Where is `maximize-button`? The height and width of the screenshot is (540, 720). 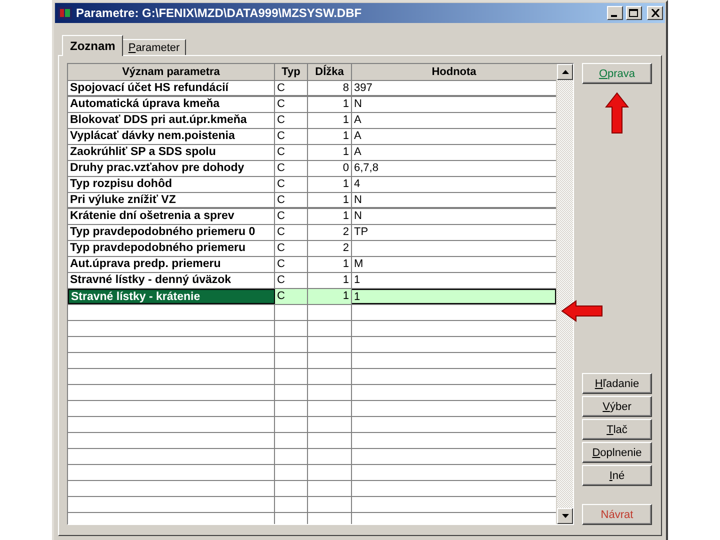 maximize-button is located at coordinates (634, 13).